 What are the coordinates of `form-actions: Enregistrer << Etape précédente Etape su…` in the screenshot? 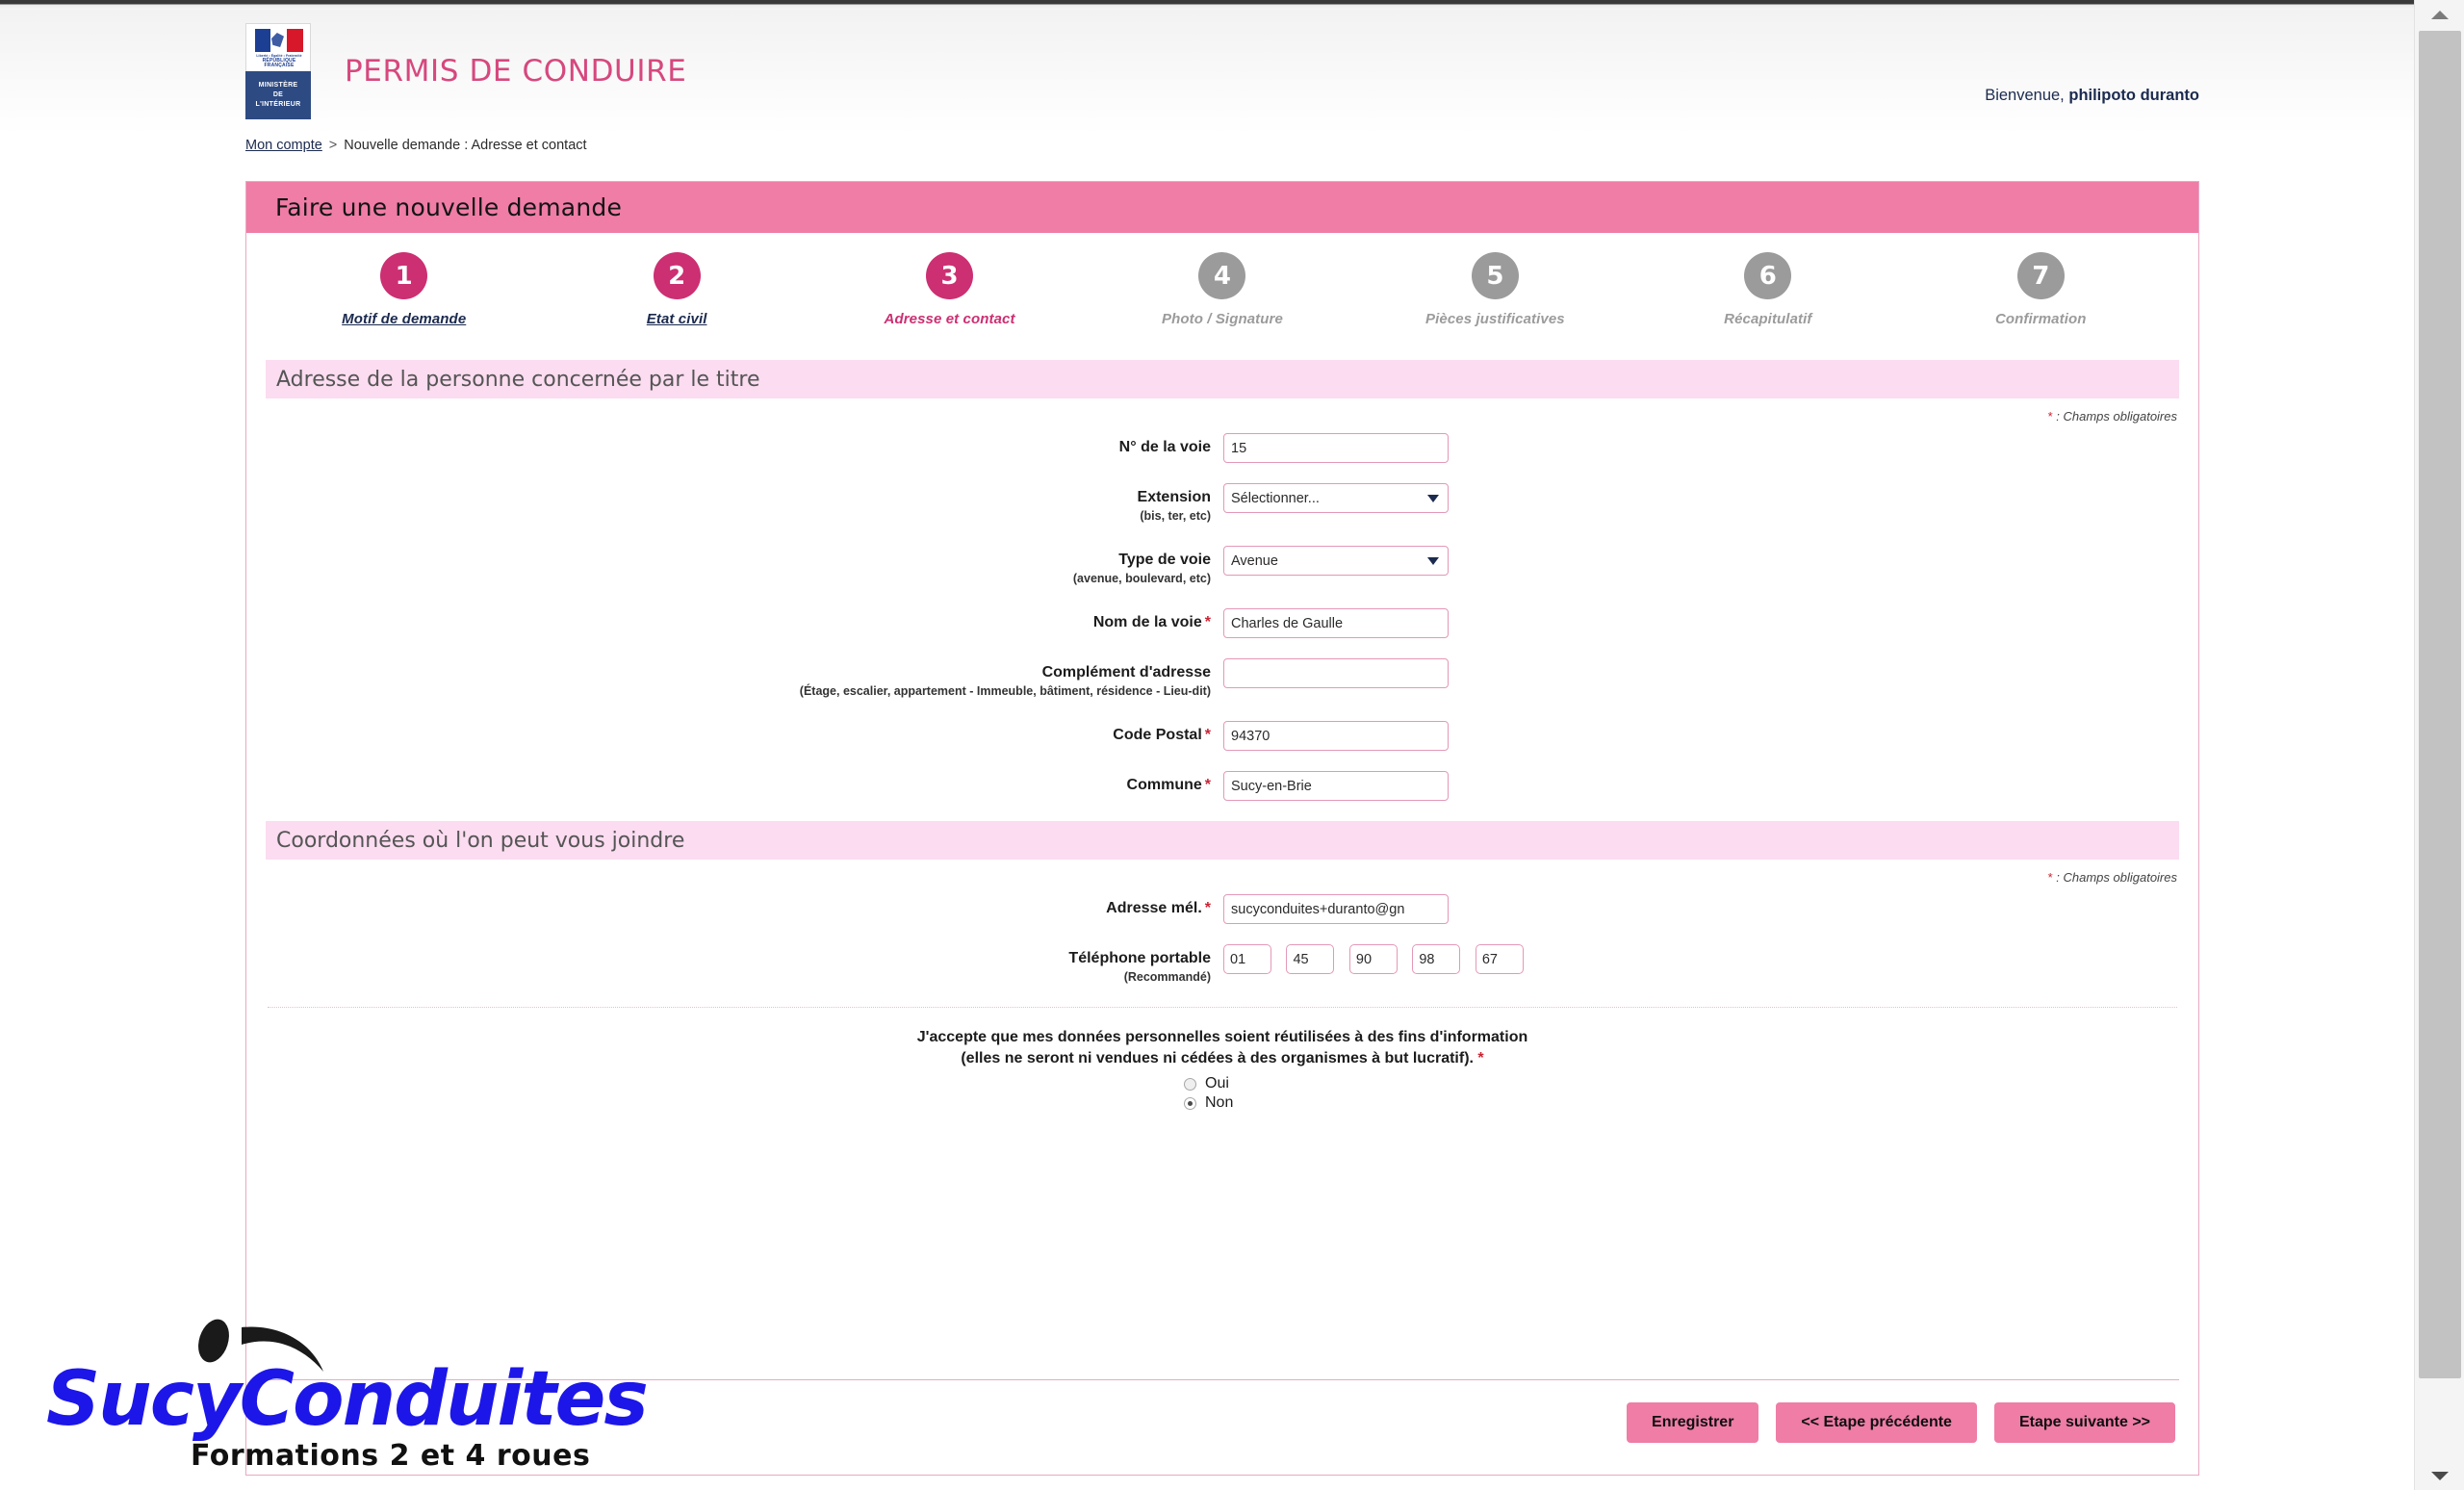 It's located at (1901, 1422).